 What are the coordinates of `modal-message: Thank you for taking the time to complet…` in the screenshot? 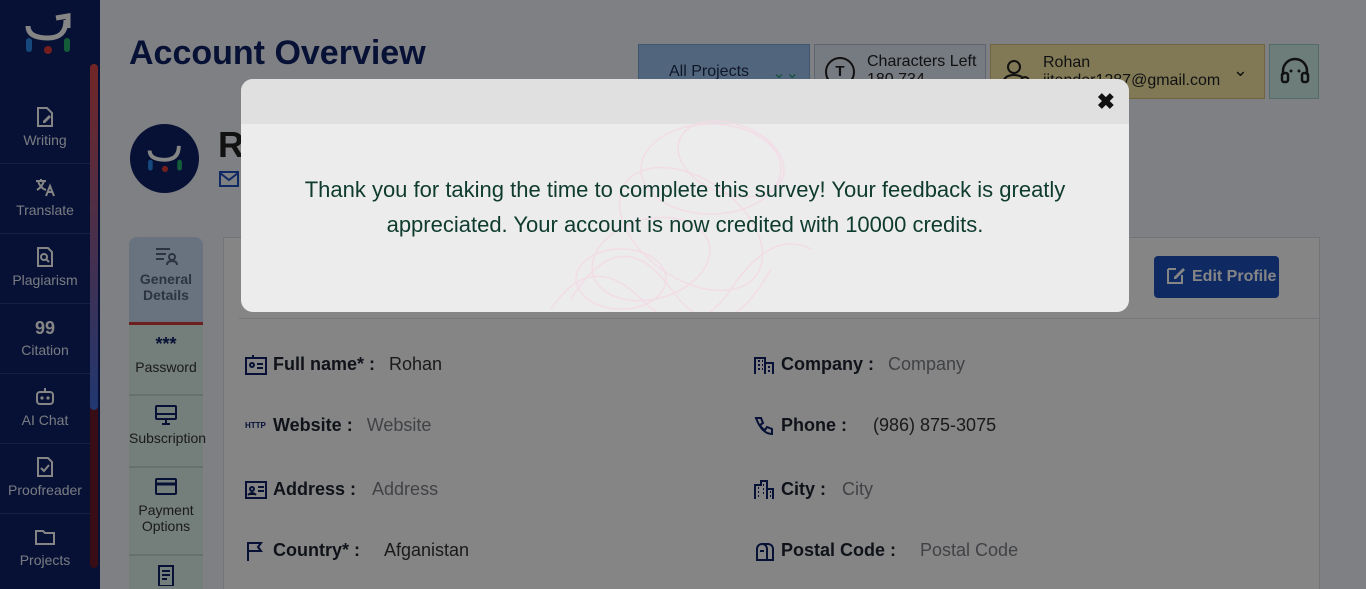 It's located at (685, 207).